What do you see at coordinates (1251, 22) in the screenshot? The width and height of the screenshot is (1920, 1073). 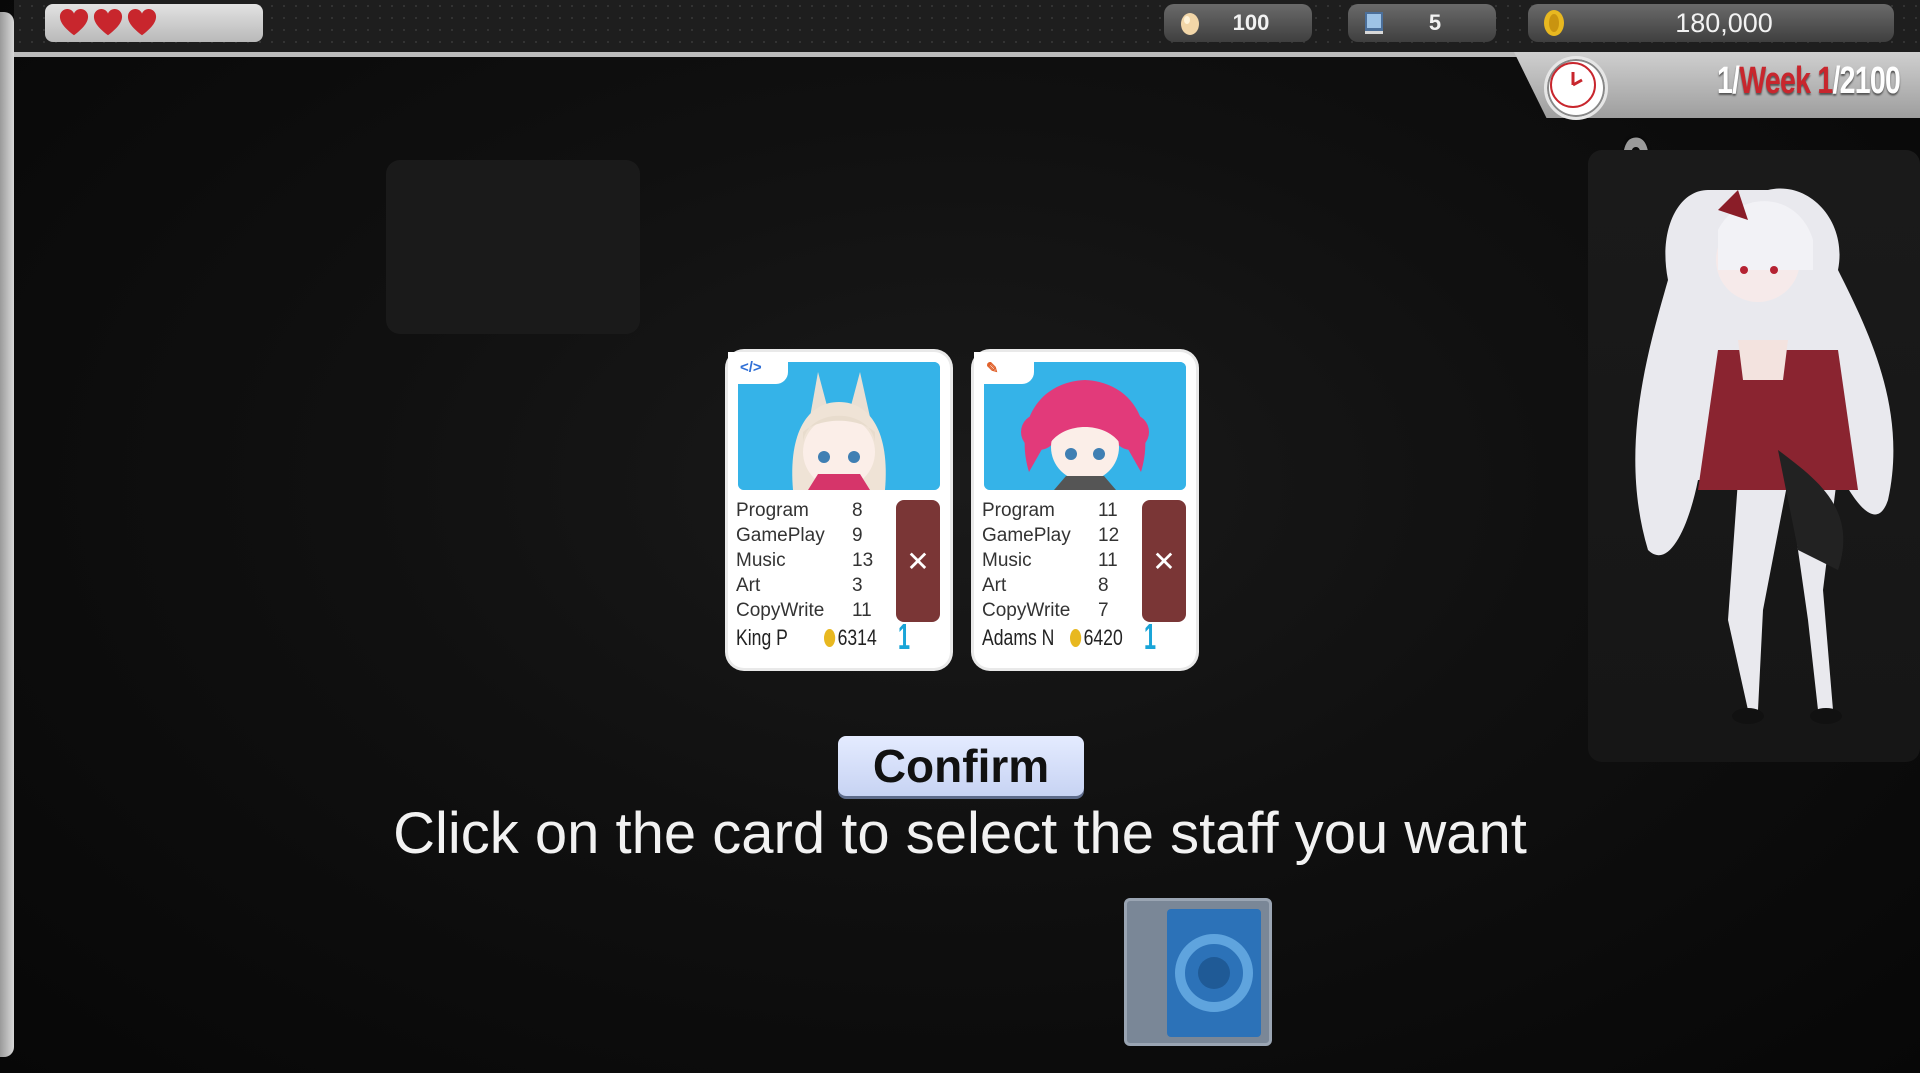 I see `egg-count: 100` at bounding box center [1251, 22].